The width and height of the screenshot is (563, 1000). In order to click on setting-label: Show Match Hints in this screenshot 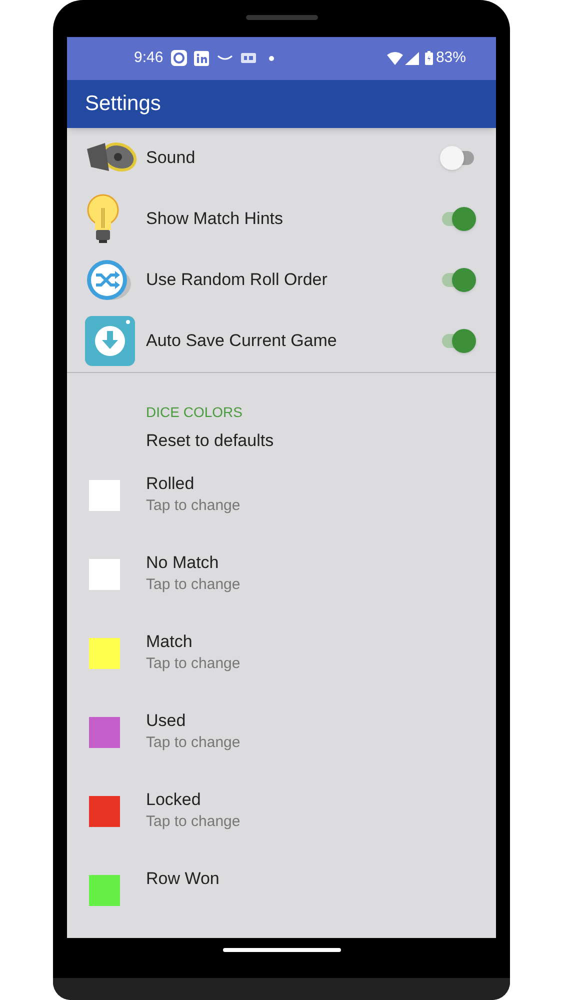, I will do `click(215, 219)`.